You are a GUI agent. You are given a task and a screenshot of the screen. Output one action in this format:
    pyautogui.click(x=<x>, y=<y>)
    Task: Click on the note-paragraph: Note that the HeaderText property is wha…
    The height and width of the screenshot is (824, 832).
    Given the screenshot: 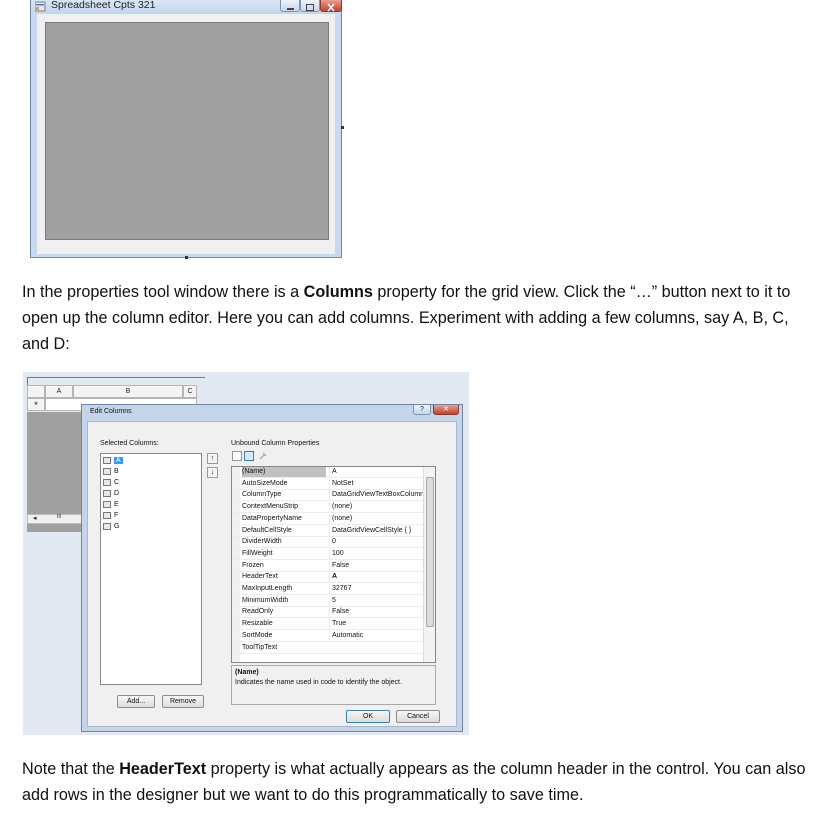 What is the action you would take?
    pyautogui.click(x=417, y=782)
    